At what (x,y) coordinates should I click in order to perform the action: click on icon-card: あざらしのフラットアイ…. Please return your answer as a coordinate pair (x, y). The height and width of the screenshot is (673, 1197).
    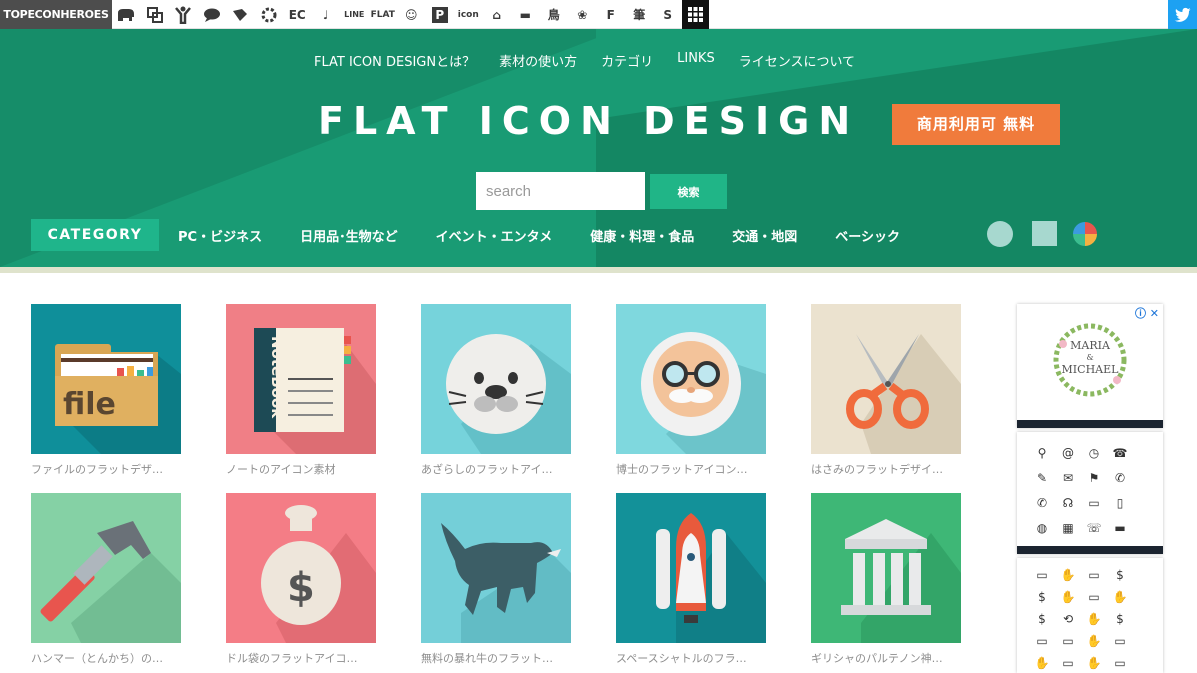
    Looking at the image, I should click on (496, 390).